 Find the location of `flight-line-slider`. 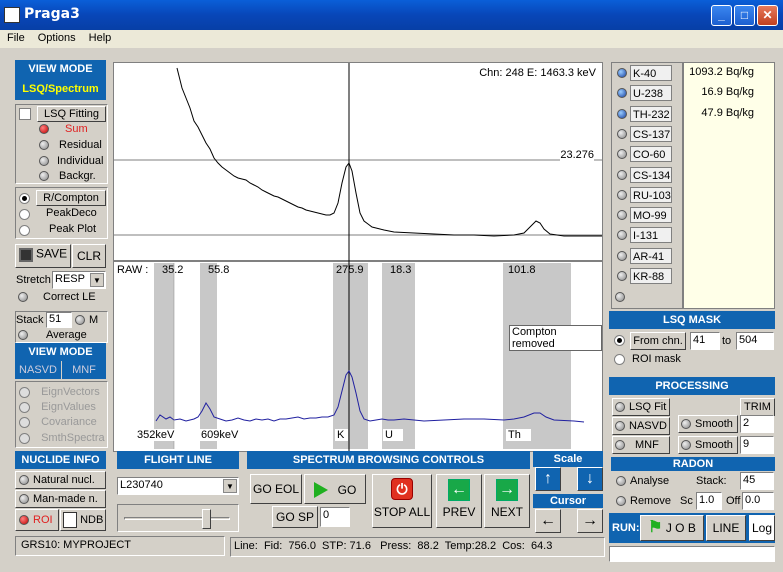

flight-line-slider is located at coordinates (178, 518).